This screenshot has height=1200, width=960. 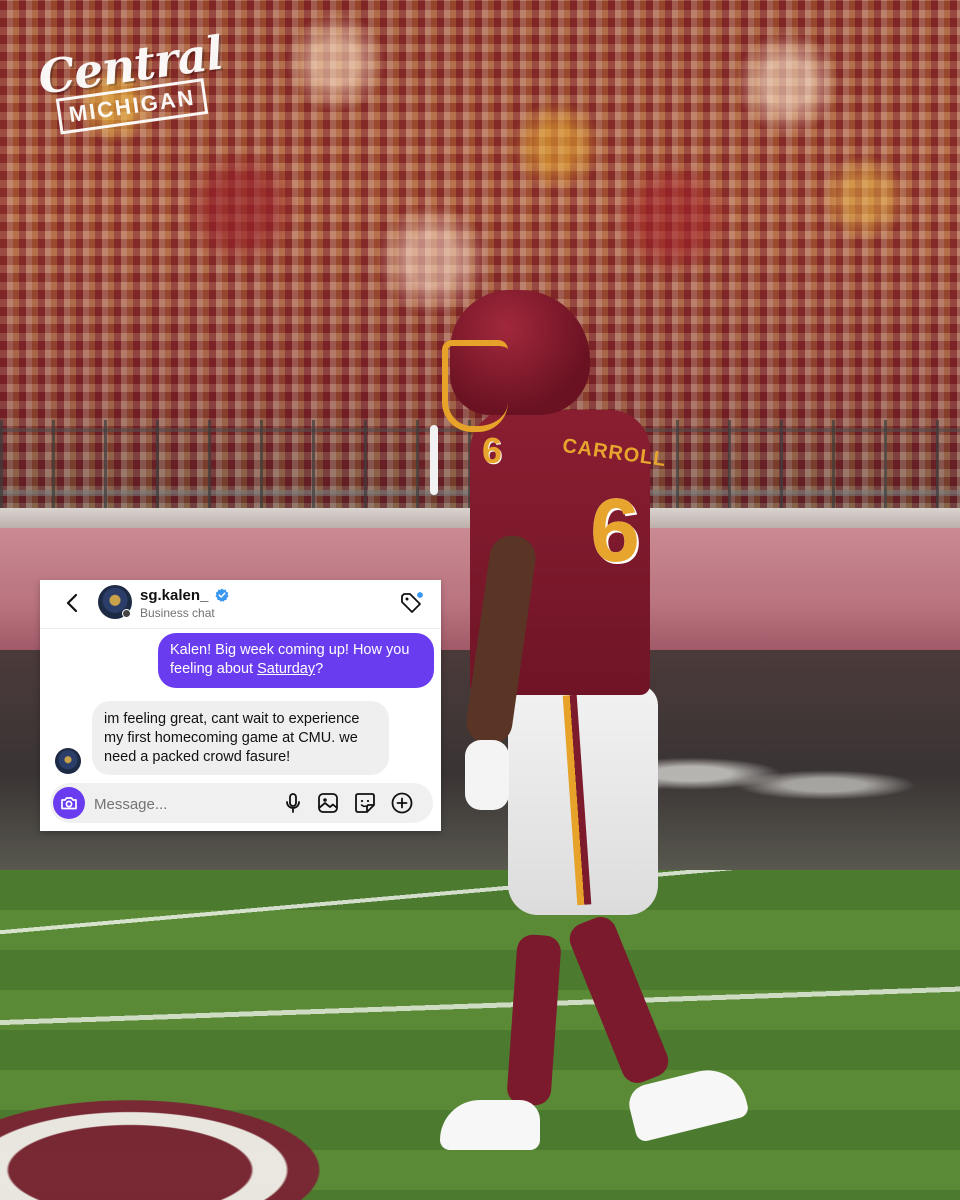 I want to click on message-input, so click(x=184, y=804).